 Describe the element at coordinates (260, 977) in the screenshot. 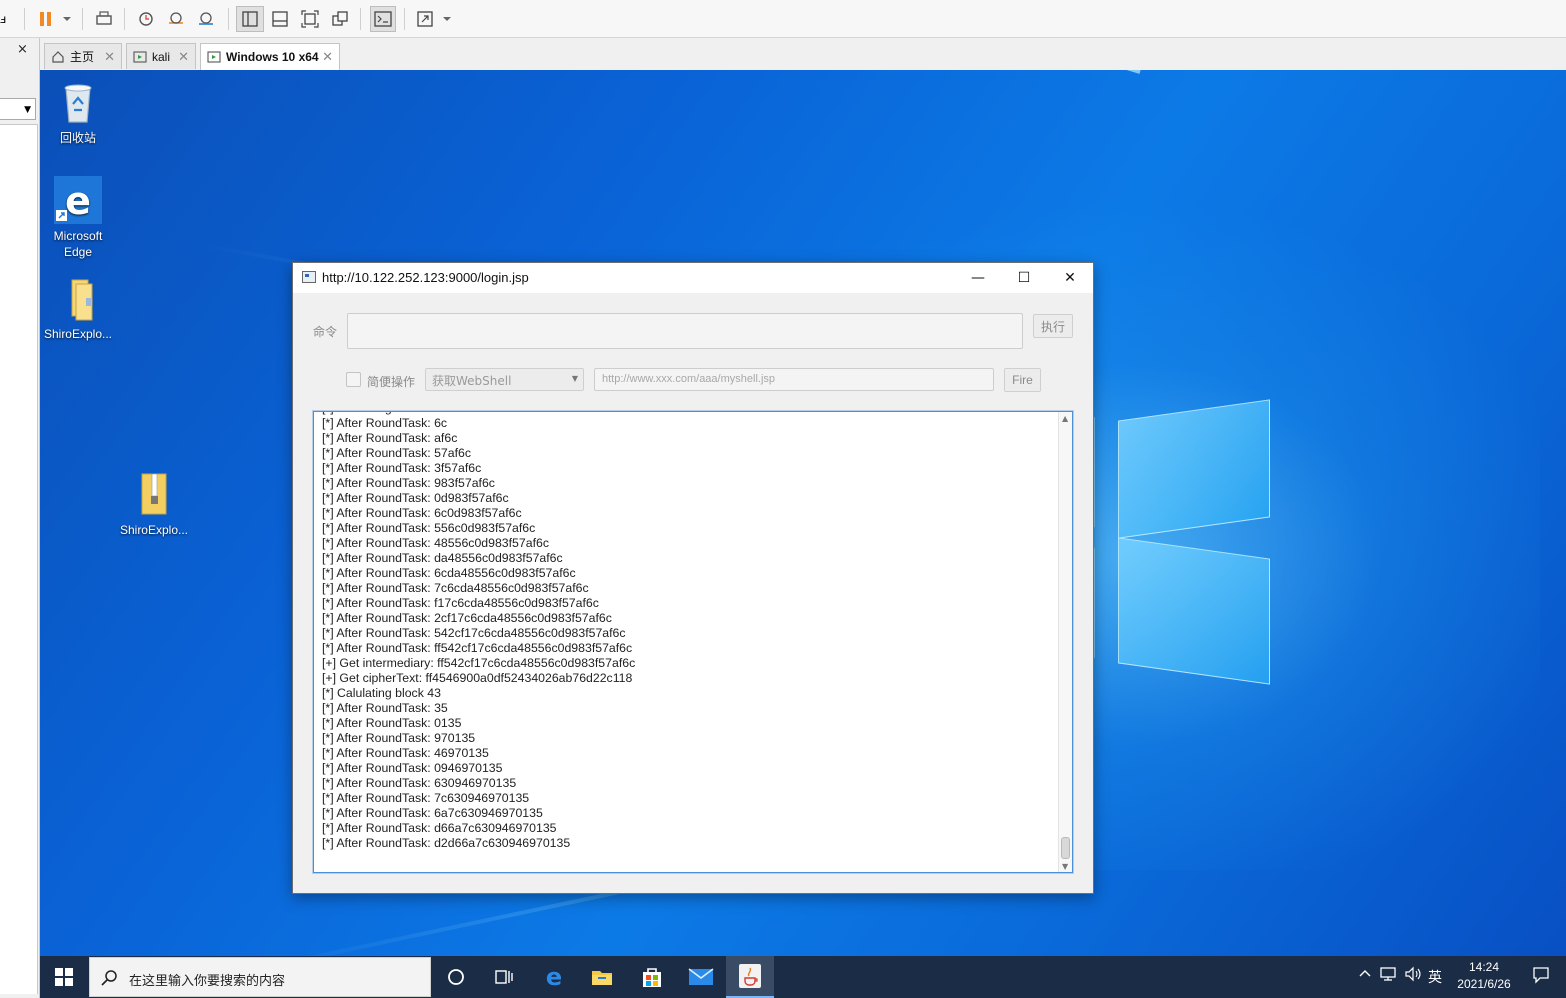

I see `taskbar-search: 在这里输入你要搜索的内容` at that location.